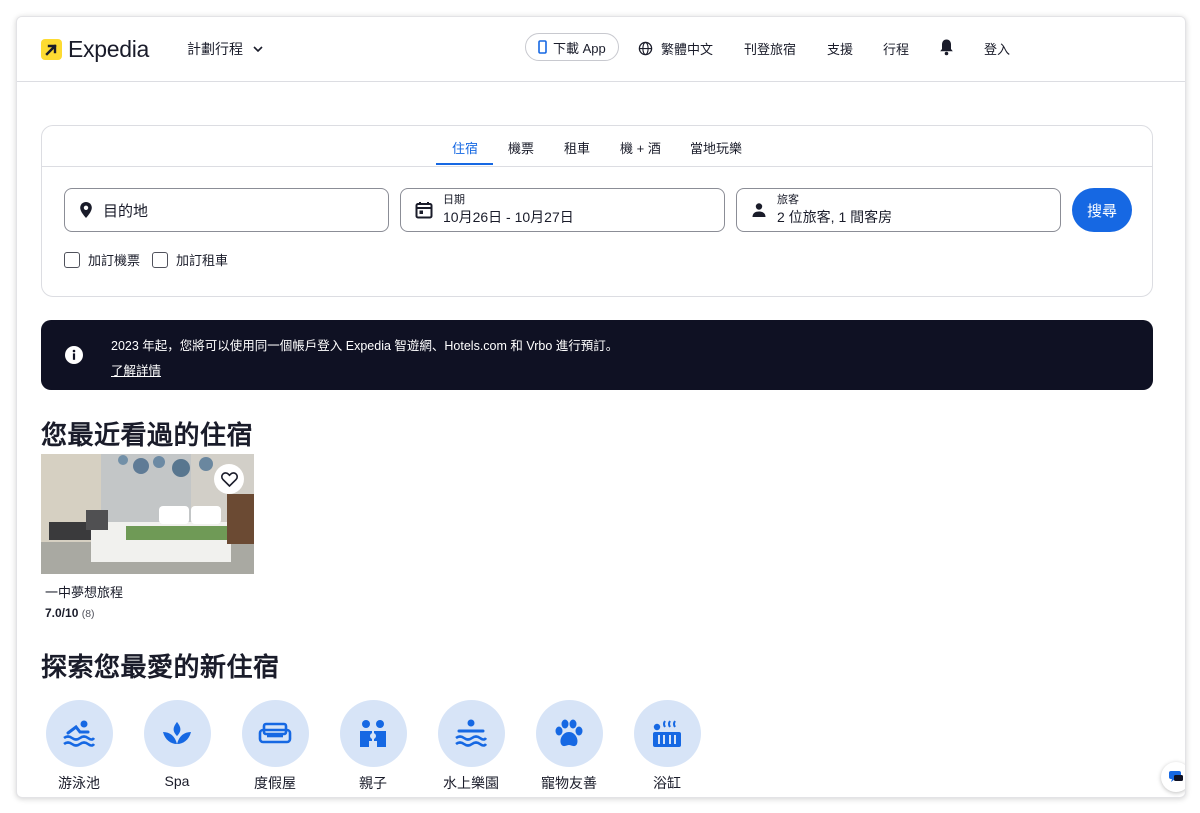  I want to click on save-to-favorites-button, so click(229, 479).